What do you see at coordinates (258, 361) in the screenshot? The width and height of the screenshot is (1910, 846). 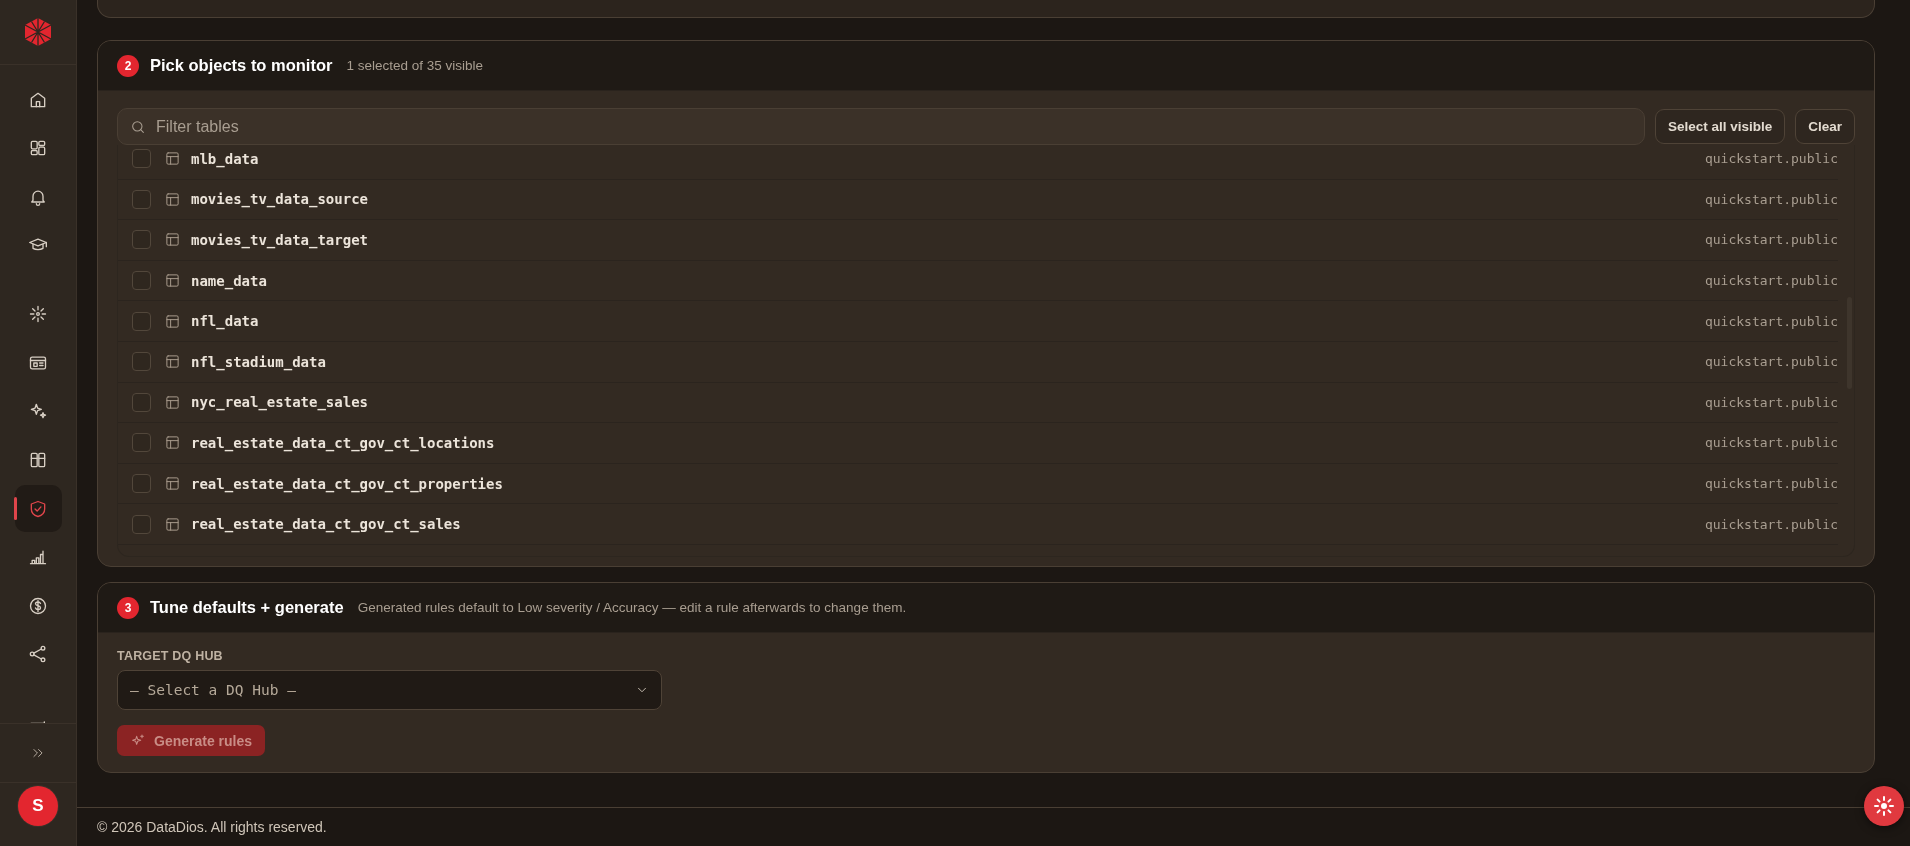 I see `table-name: nfl_stadium_data` at bounding box center [258, 361].